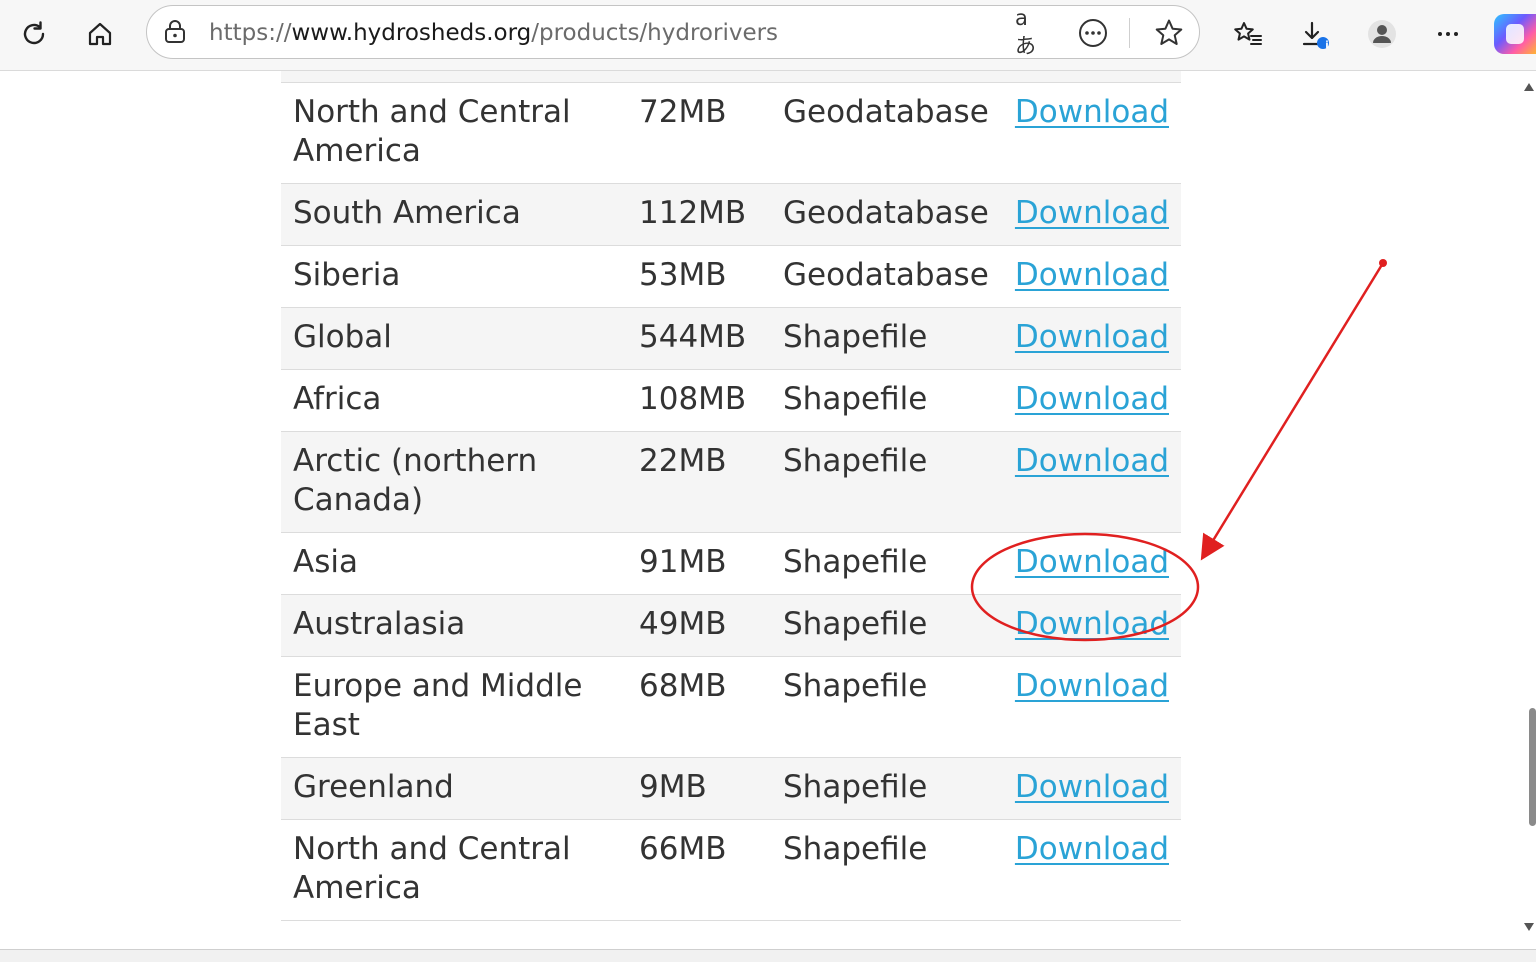 The image size is (1536, 962). What do you see at coordinates (1515, 34) in the screenshot?
I see `copilot-icon` at bounding box center [1515, 34].